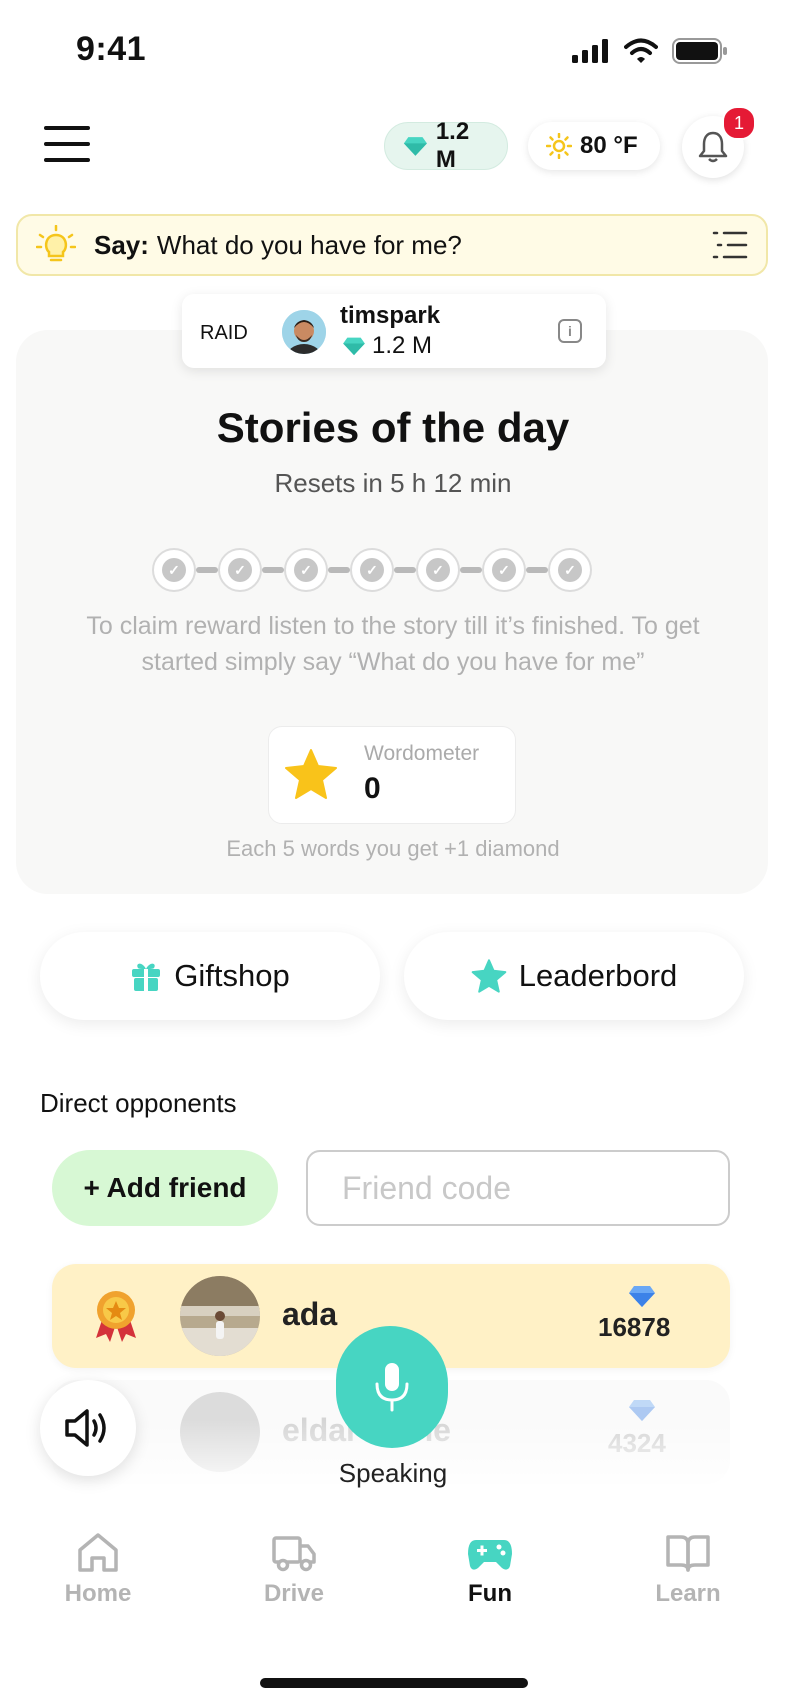 Image resolution: width=786 pixels, height=1704 pixels. I want to click on giftshop-button: Giftshop, so click(210, 976).